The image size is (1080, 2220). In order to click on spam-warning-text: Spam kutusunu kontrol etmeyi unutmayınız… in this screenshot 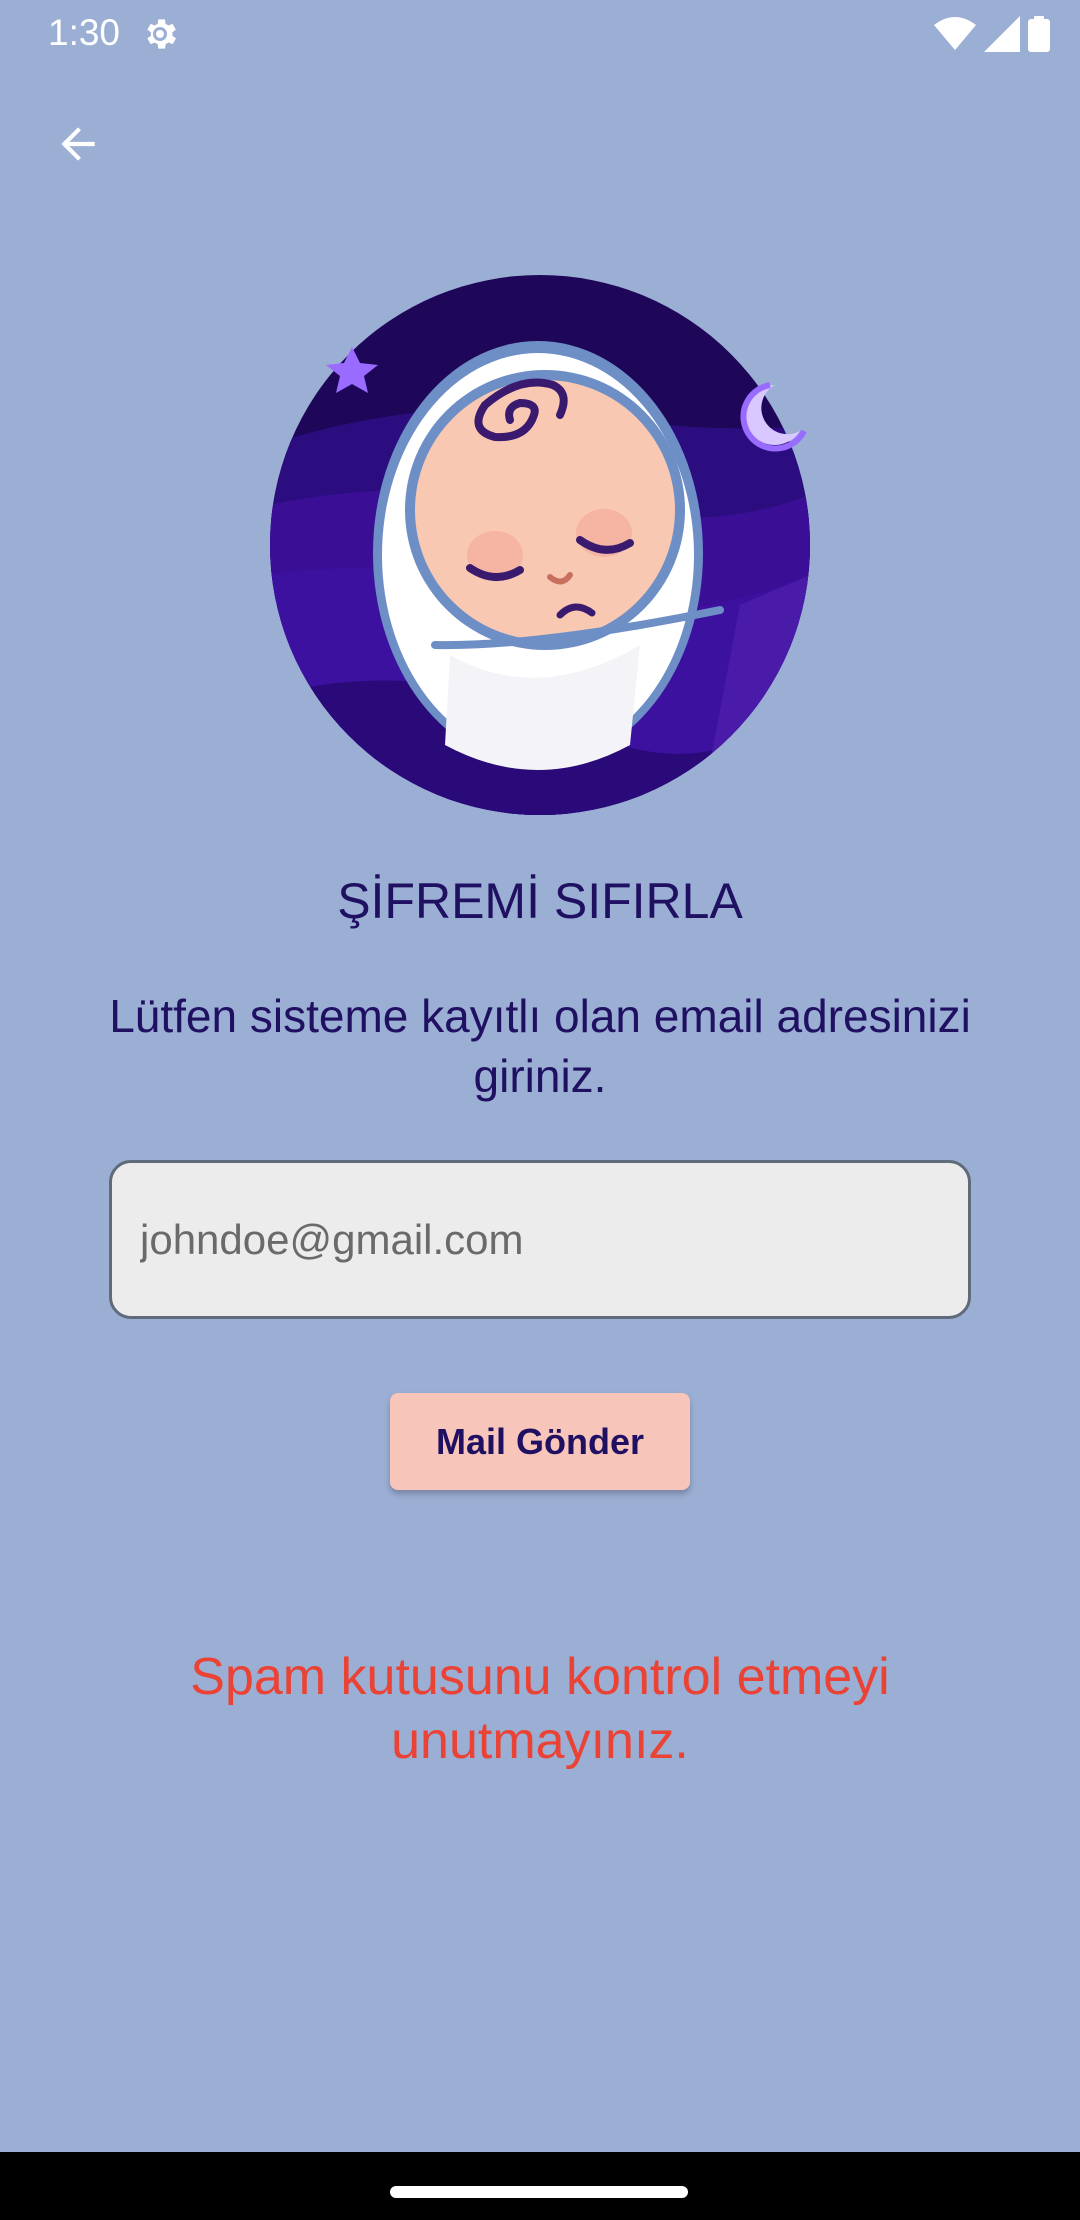, I will do `click(540, 1709)`.